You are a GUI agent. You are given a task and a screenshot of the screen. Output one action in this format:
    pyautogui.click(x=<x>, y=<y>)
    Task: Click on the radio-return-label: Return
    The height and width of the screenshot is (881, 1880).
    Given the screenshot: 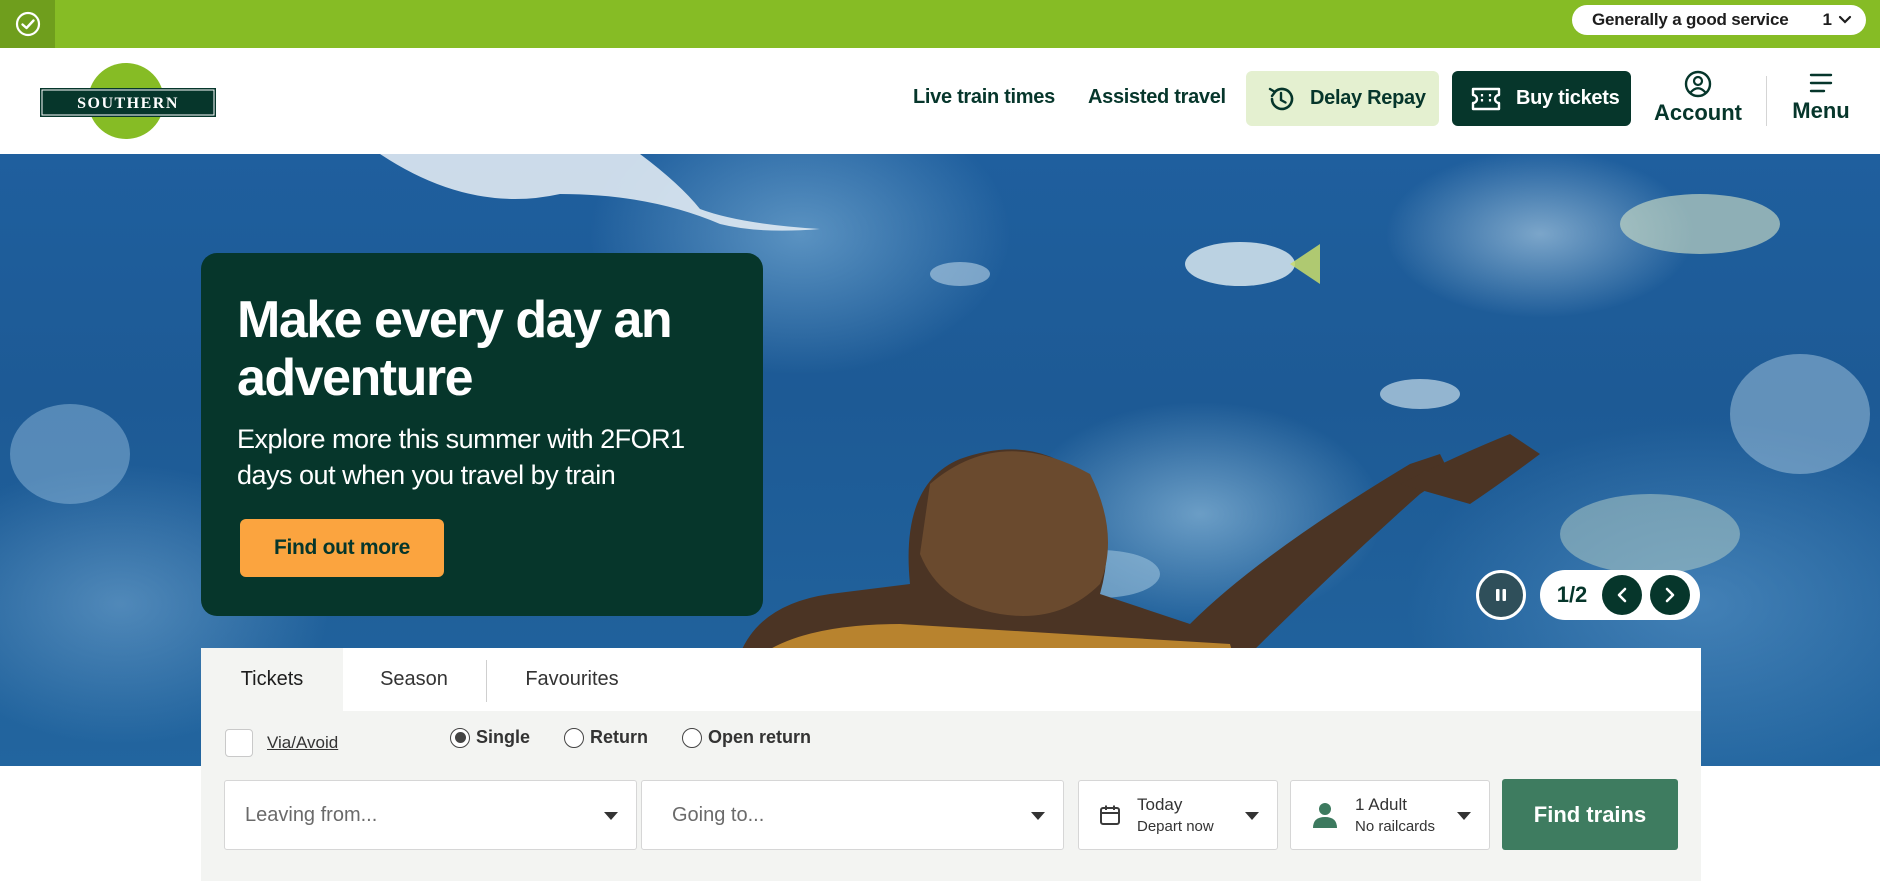 What is the action you would take?
    pyautogui.click(x=619, y=737)
    